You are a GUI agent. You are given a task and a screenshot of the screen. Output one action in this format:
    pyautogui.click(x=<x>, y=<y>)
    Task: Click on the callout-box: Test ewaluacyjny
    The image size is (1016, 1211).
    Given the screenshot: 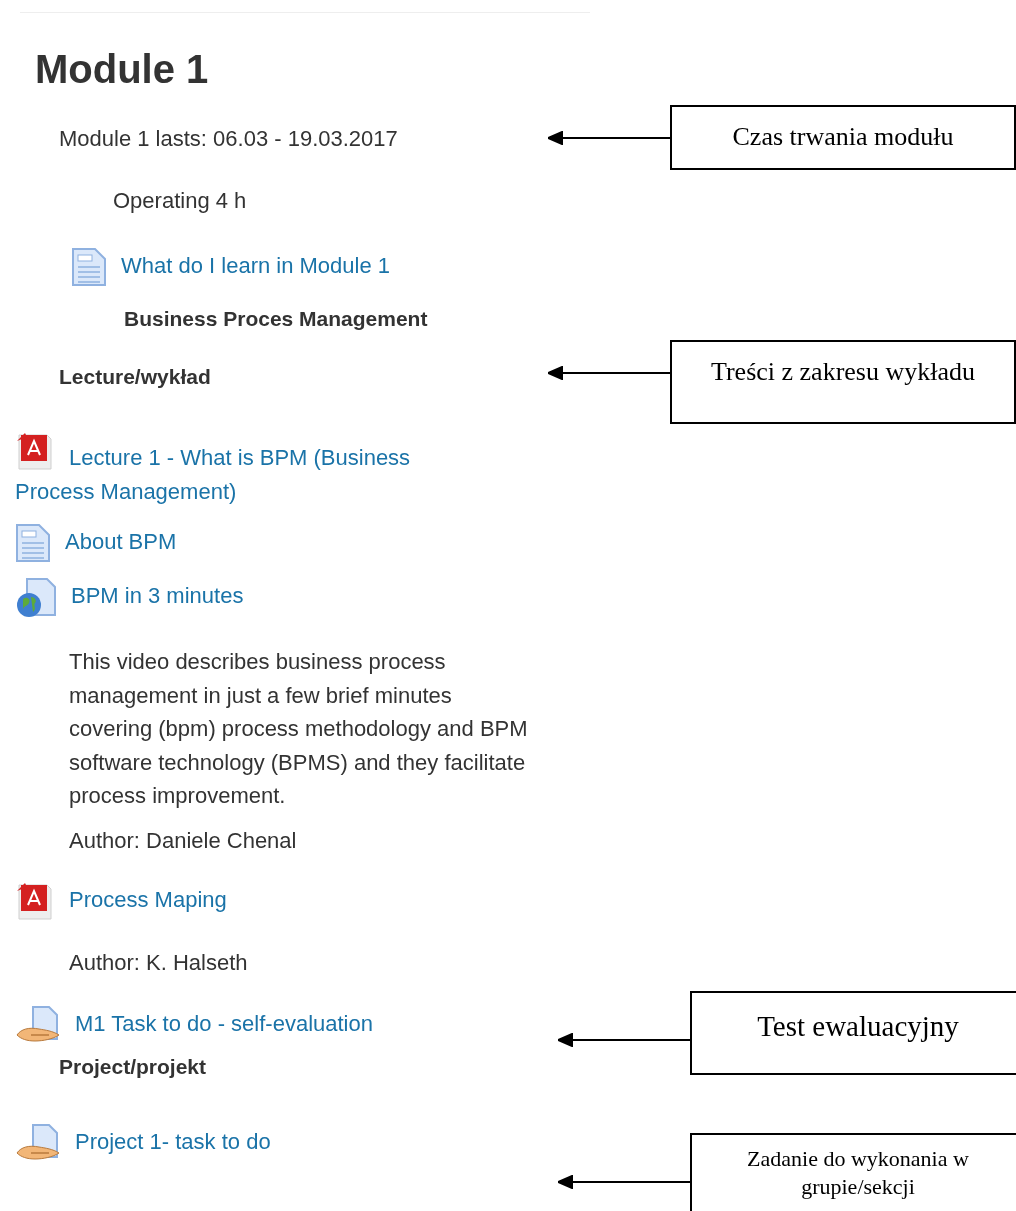 What is the action you would take?
    pyautogui.click(x=853, y=1033)
    